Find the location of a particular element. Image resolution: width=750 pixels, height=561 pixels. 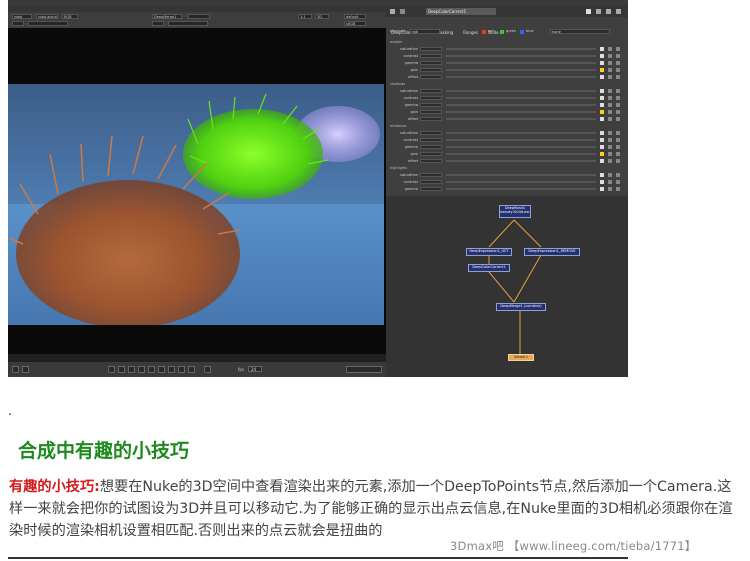

prev-frame-button is located at coordinates (131, 369).